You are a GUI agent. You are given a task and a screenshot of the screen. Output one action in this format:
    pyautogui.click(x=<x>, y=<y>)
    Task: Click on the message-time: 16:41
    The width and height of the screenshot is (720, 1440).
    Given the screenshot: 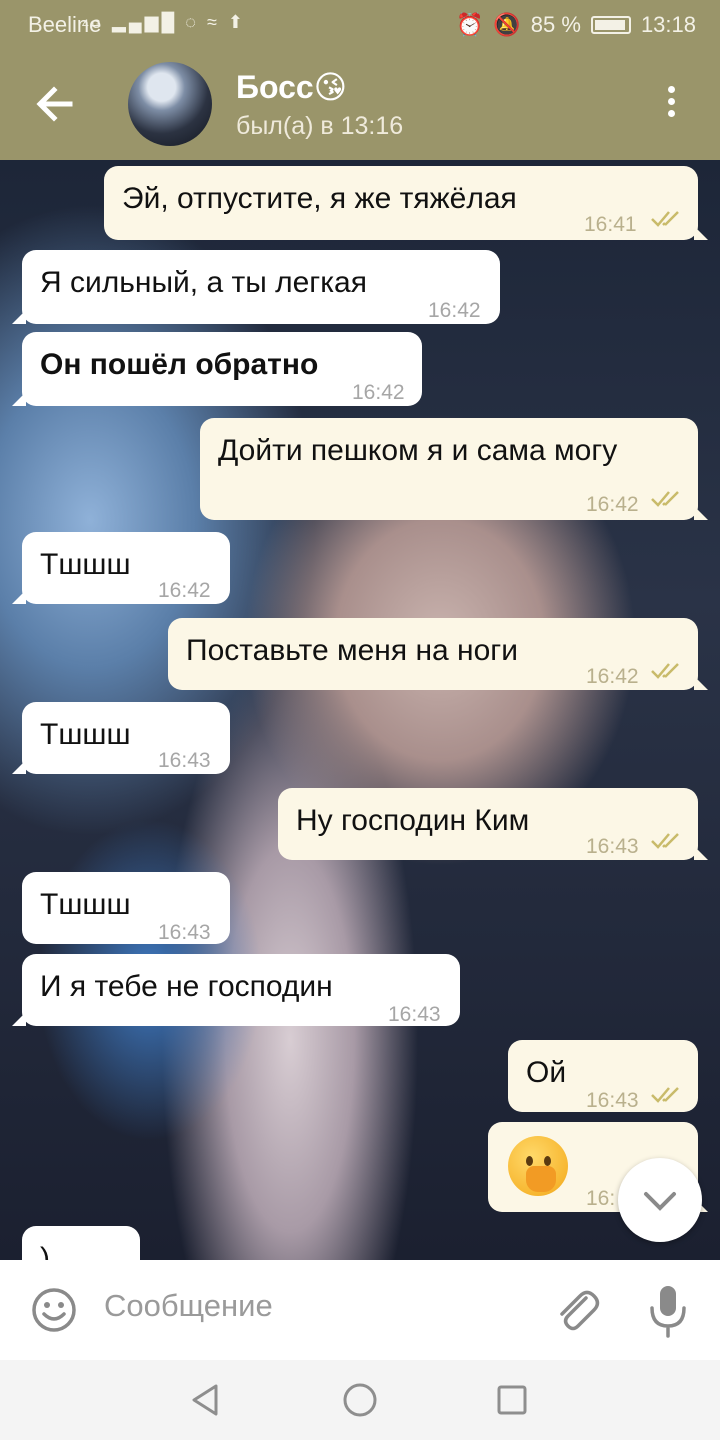 What is the action you would take?
    pyautogui.click(x=610, y=224)
    